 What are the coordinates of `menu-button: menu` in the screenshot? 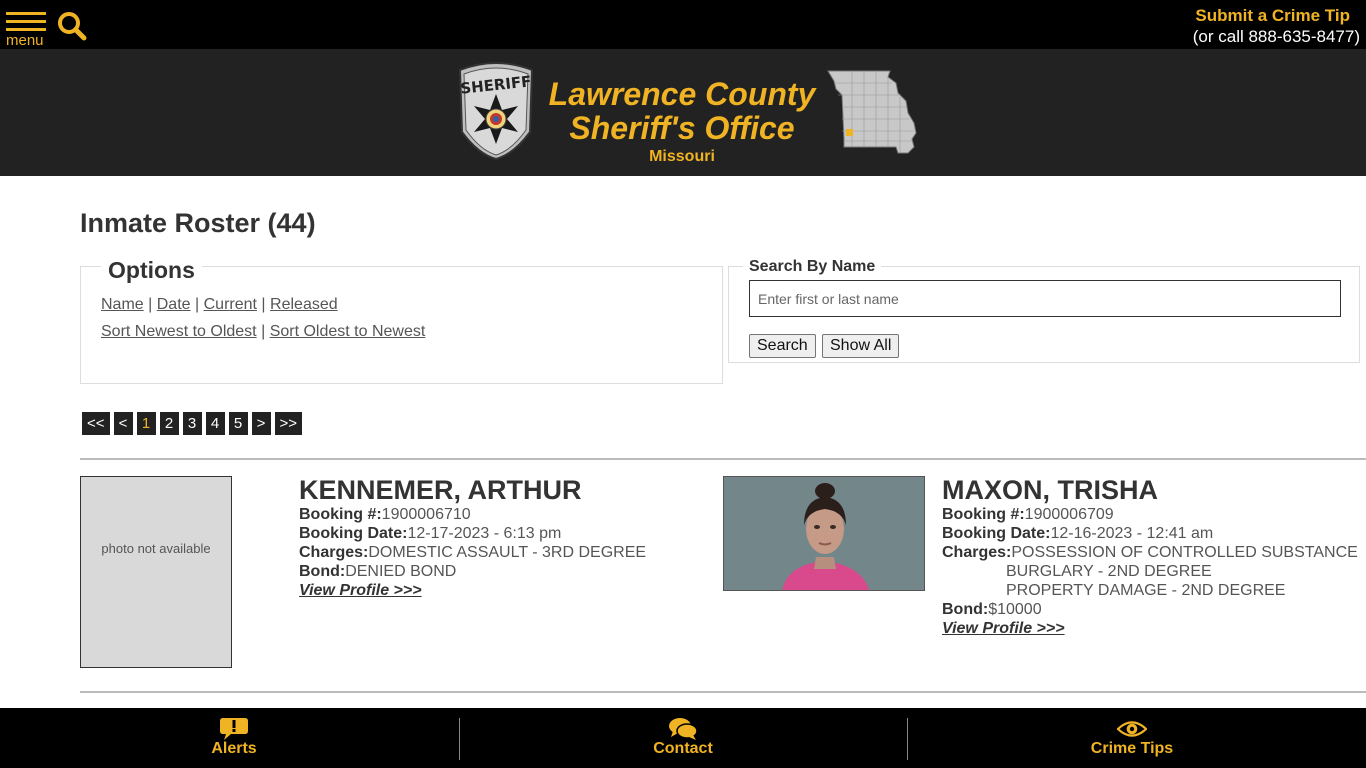 It's located at (27, 29).